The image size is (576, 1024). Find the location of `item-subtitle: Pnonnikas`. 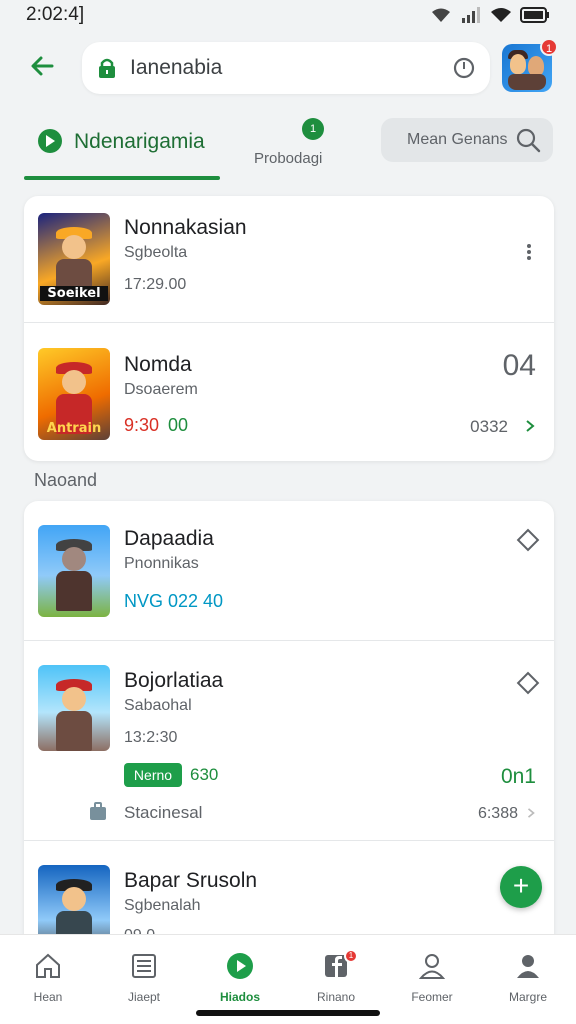

item-subtitle: Pnonnikas is located at coordinates (161, 563).